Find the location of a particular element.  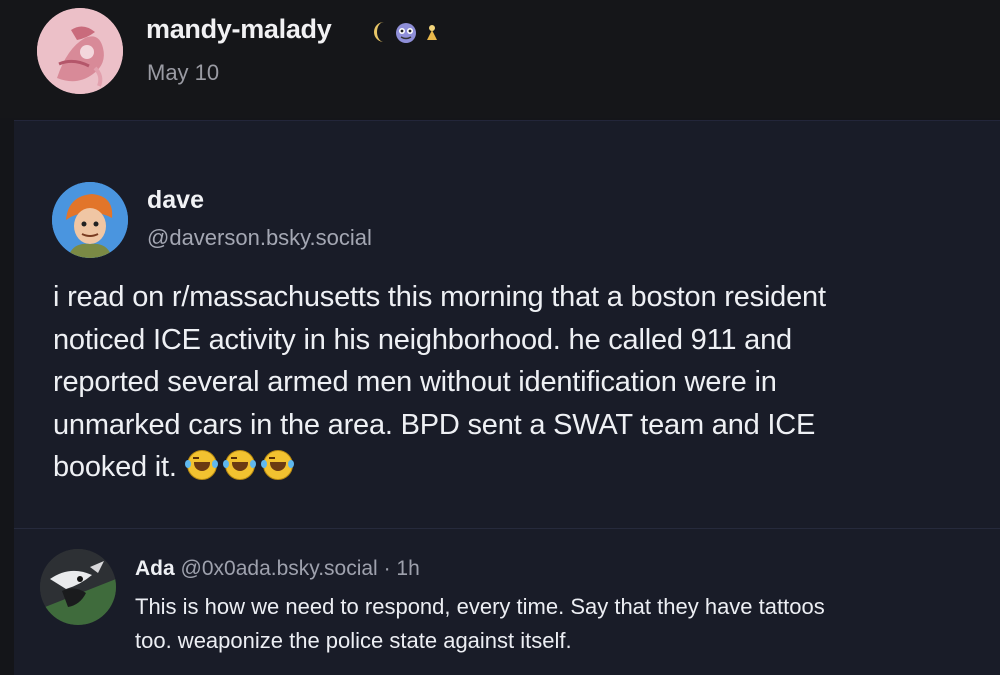

reply-meta: Ada @0x0ada.bsky.social · 1h is located at coordinates (277, 569).